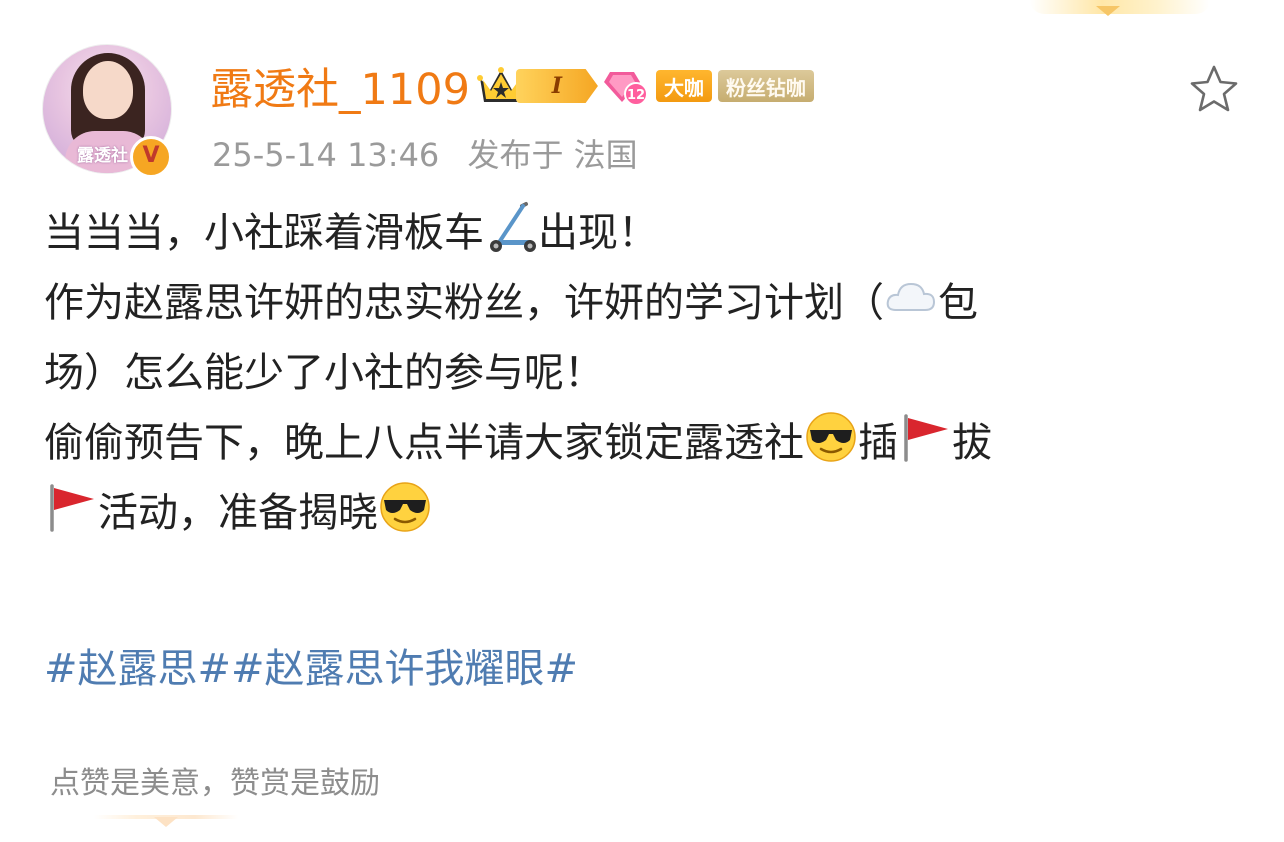 This screenshot has width=1284, height=842. What do you see at coordinates (340, 86) in the screenshot?
I see `author-name: 露透社_1109` at bounding box center [340, 86].